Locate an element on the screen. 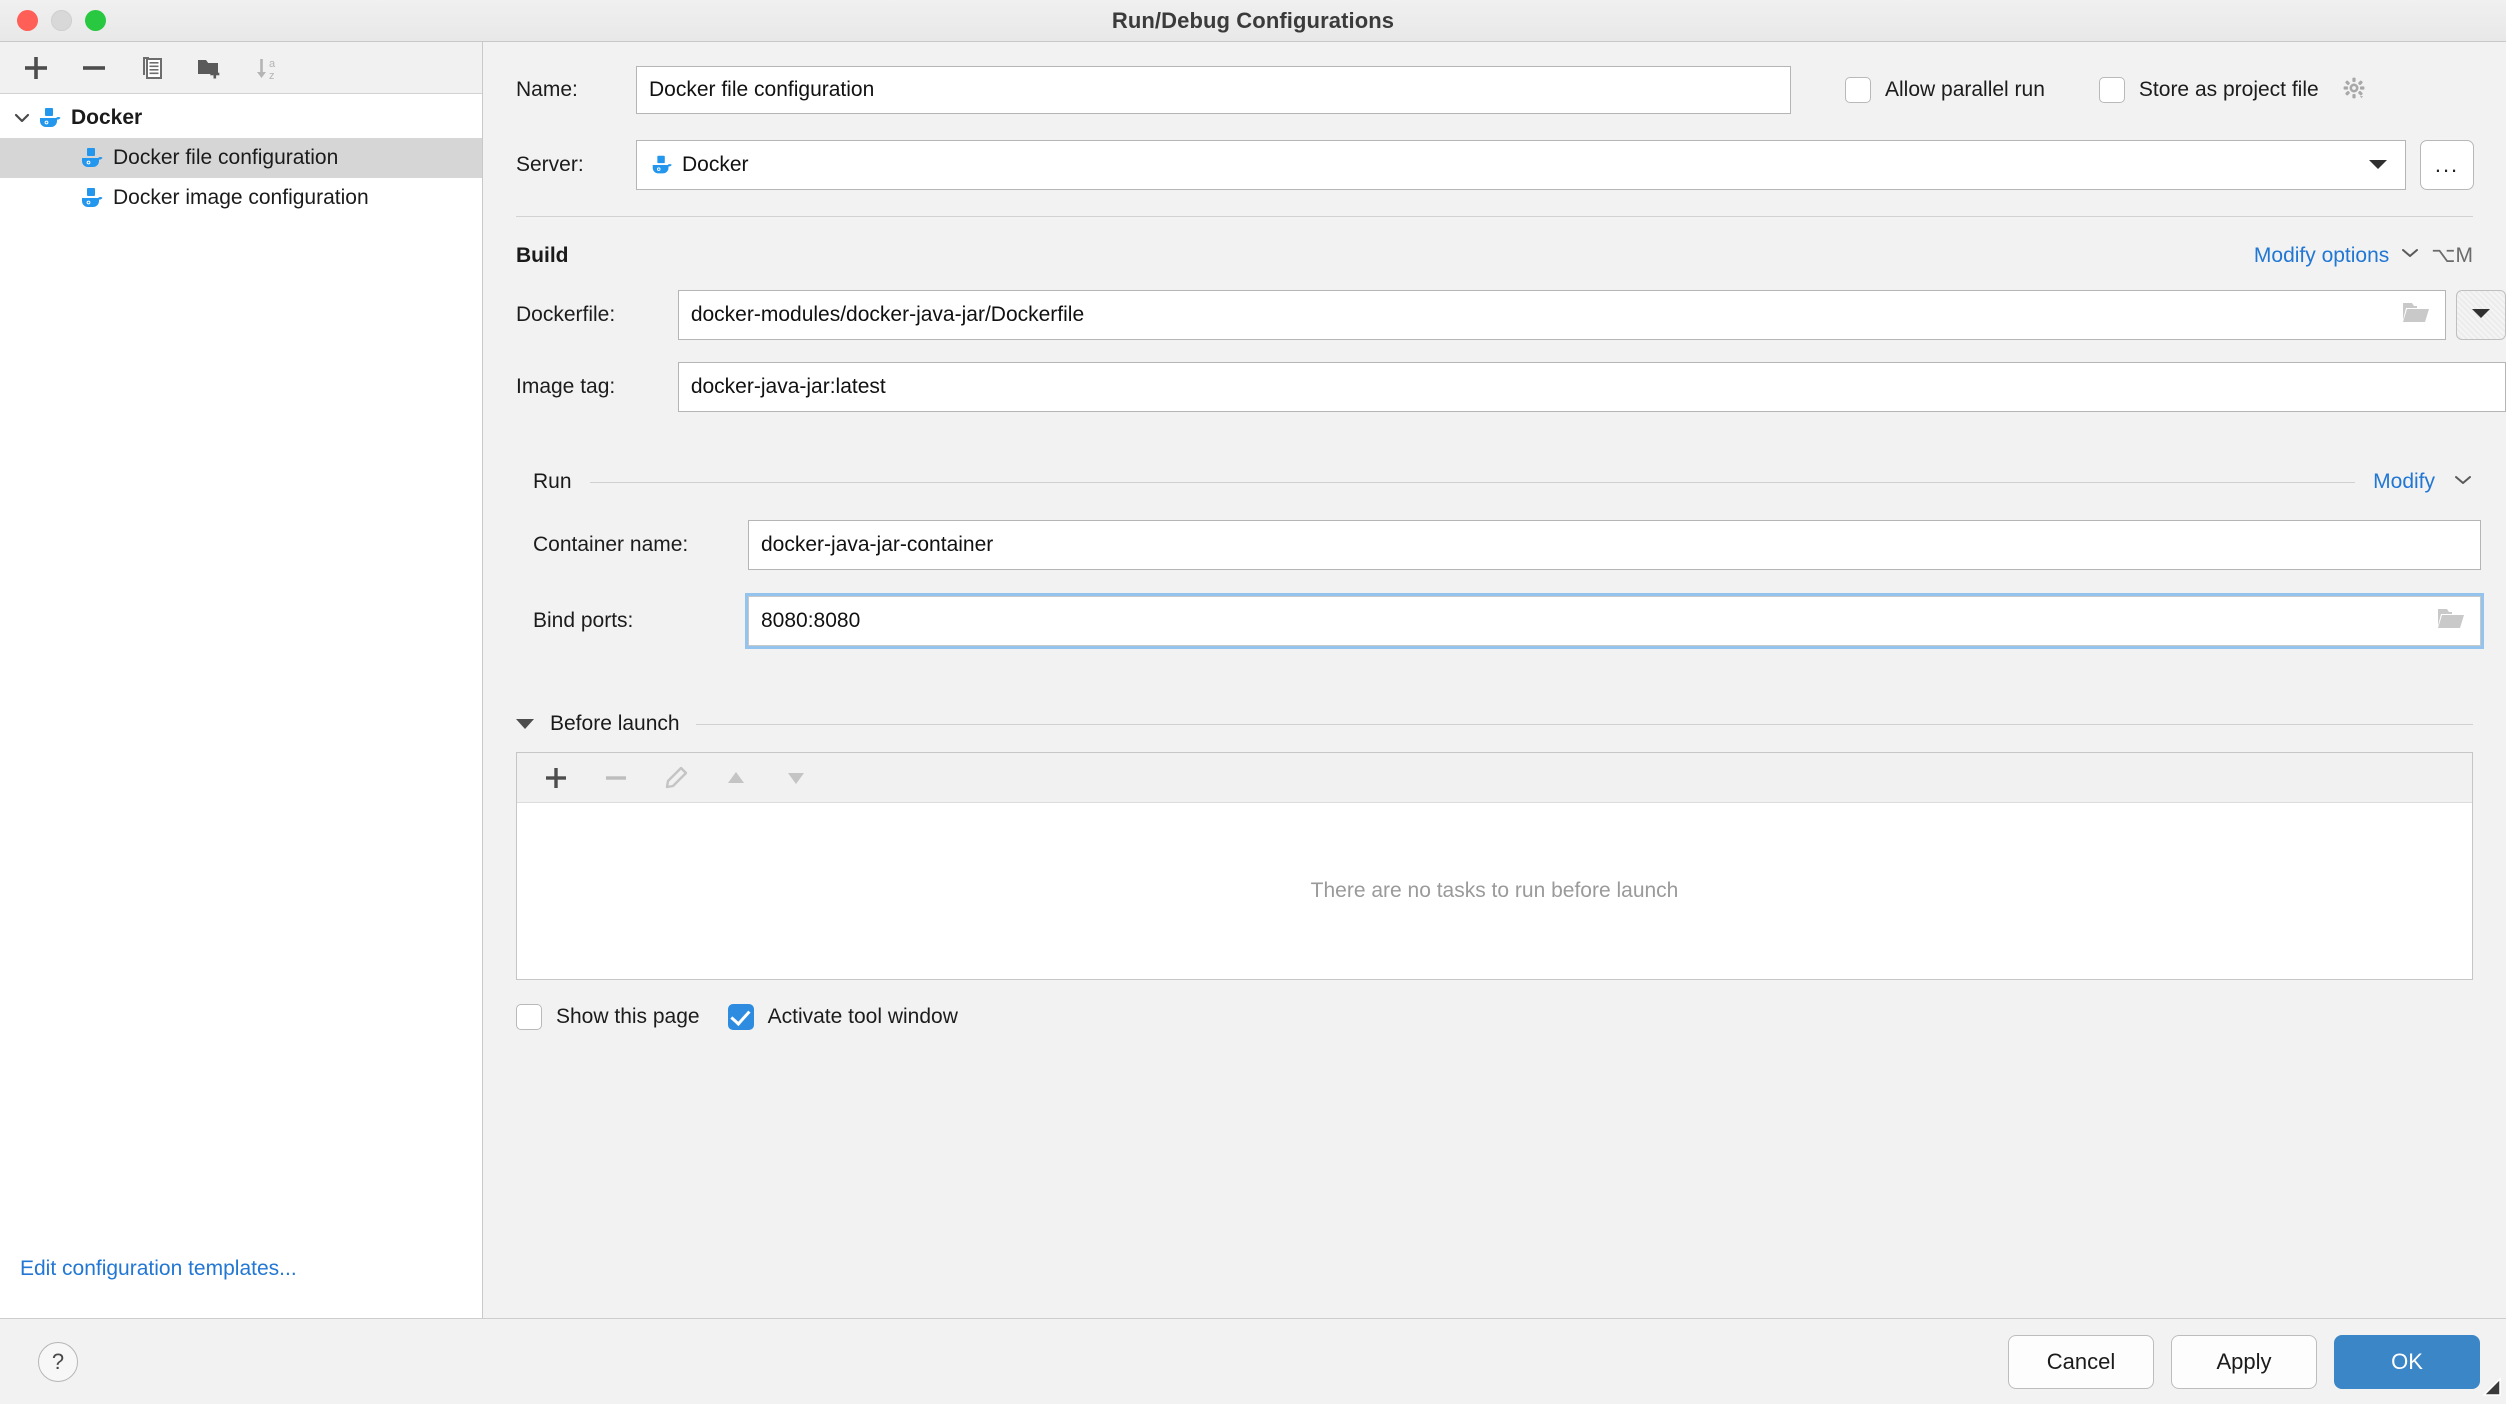  name-label: Name: is located at coordinates (547, 89).